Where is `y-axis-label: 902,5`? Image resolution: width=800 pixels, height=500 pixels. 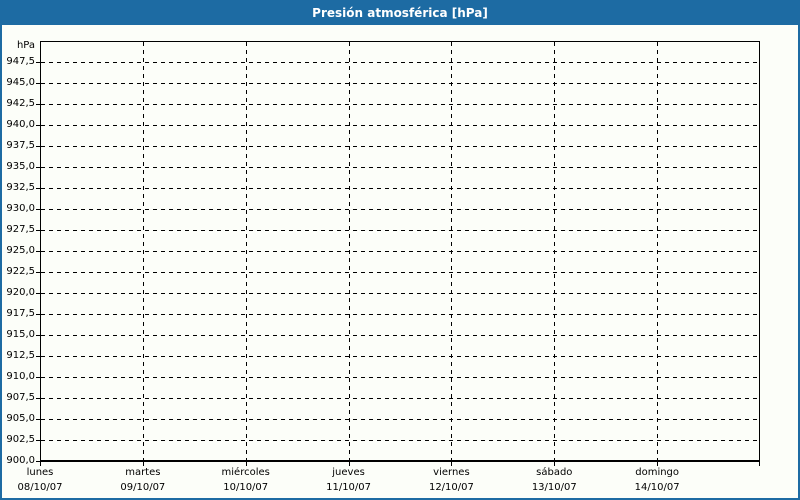
y-axis-label: 902,5 is located at coordinates (20, 439).